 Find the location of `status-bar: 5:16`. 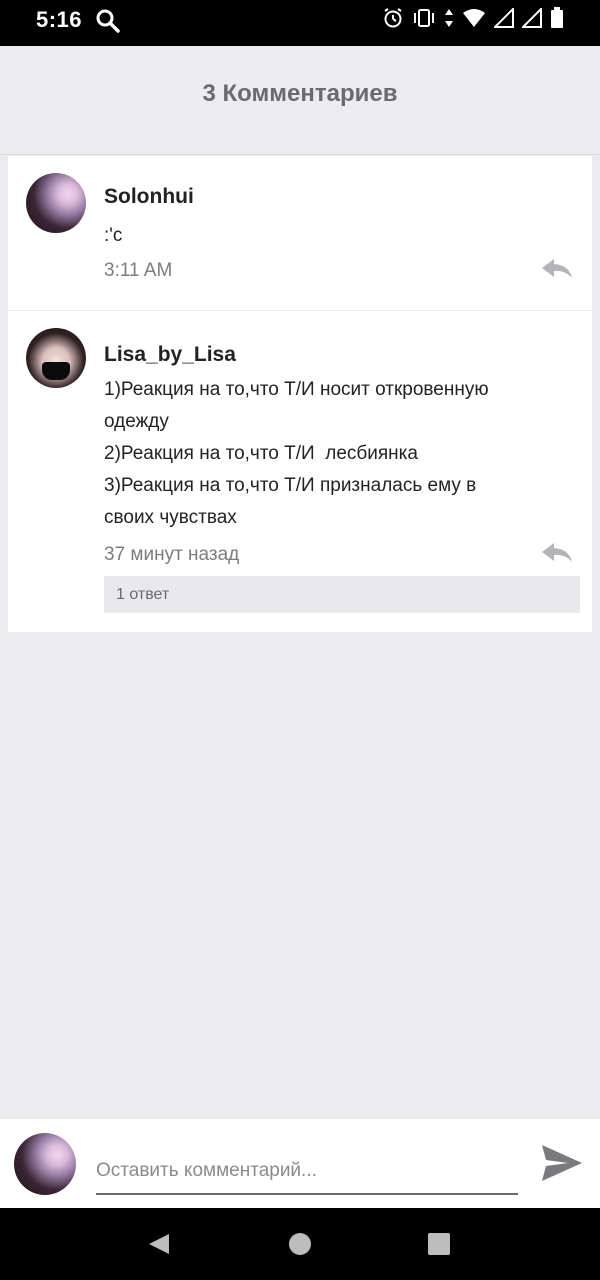

status-bar: 5:16 is located at coordinates (300, 23).